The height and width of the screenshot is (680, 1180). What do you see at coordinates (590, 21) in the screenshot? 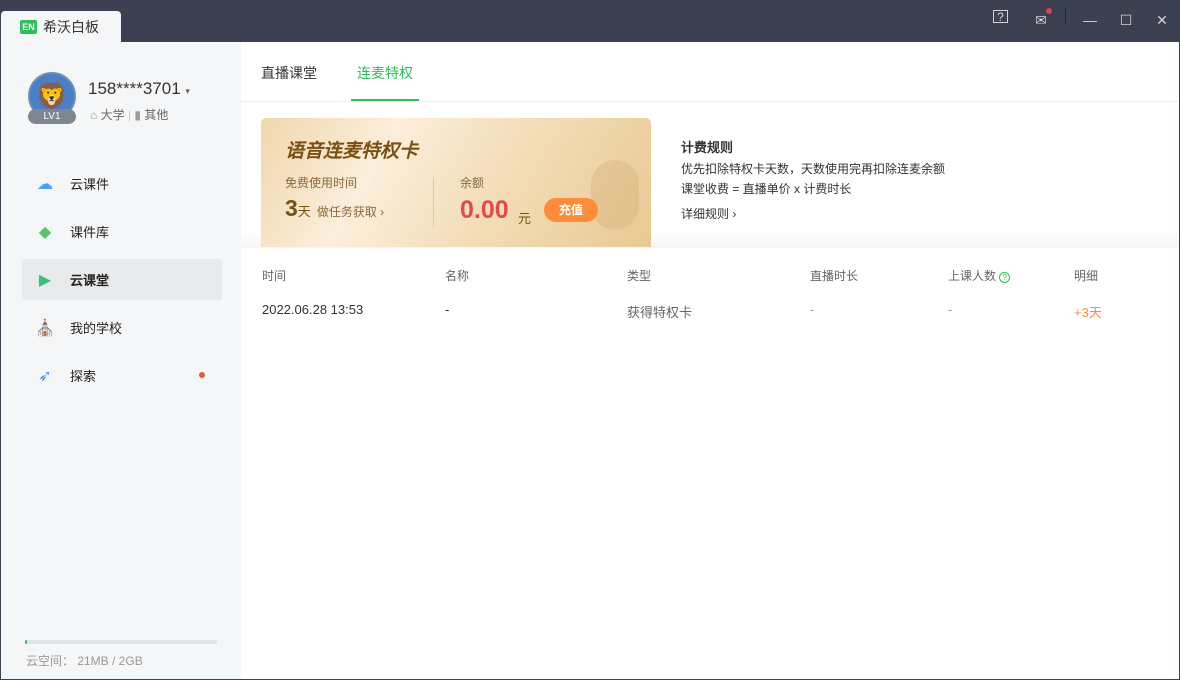
I see `title-bar: EN 希沃白板 ? ✉ — ☐ ✕` at bounding box center [590, 21].